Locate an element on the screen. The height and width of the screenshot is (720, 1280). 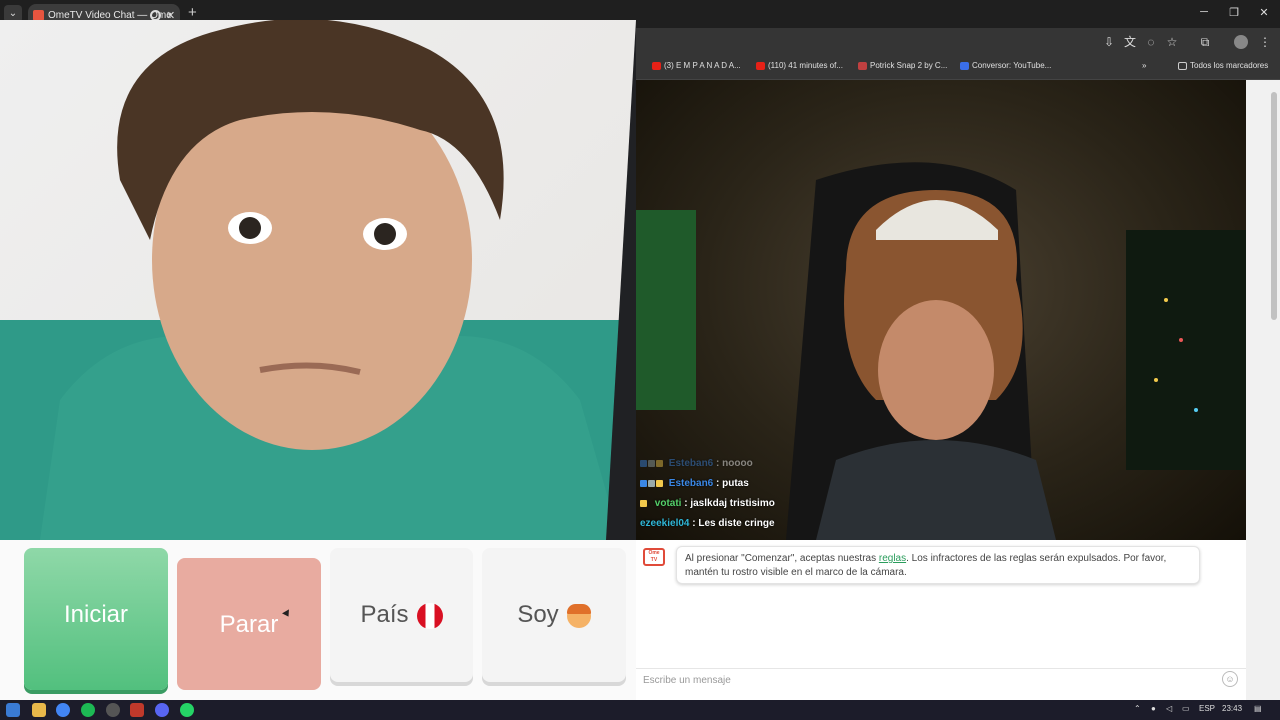
spotify-icon is located at coordinates (88, 710).